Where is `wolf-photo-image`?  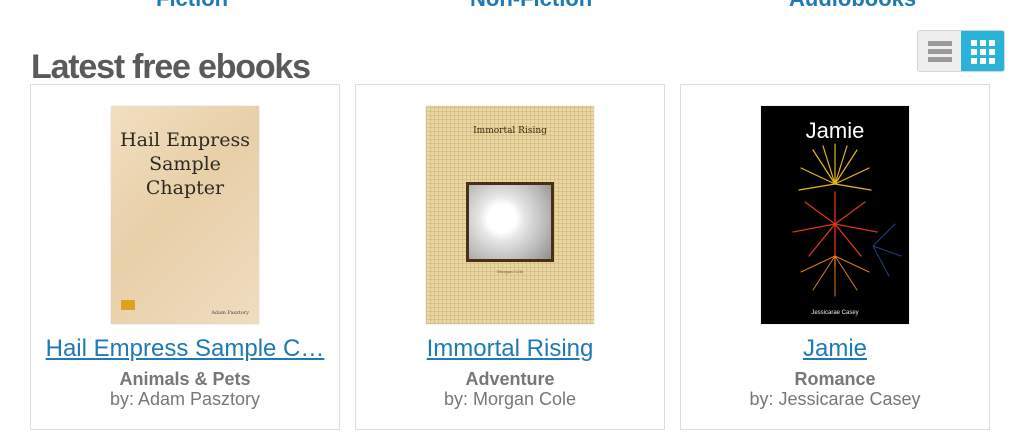 wolf-photo-image is located at coordinates (510, 222).